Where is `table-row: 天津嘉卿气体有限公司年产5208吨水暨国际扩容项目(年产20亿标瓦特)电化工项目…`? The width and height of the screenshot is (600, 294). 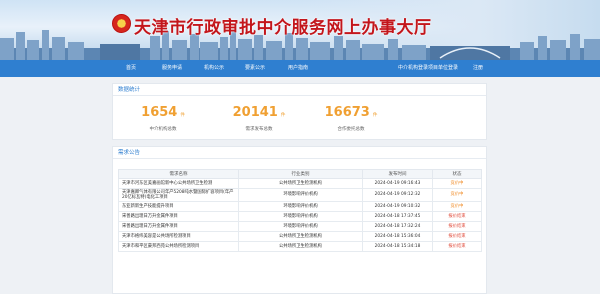 table-row: 天津嘉卿气体有限公司年产5208吨水暨国际扩容项目(年产20亿标瓦特)电化工项目… is located at coordinates (300, 195).